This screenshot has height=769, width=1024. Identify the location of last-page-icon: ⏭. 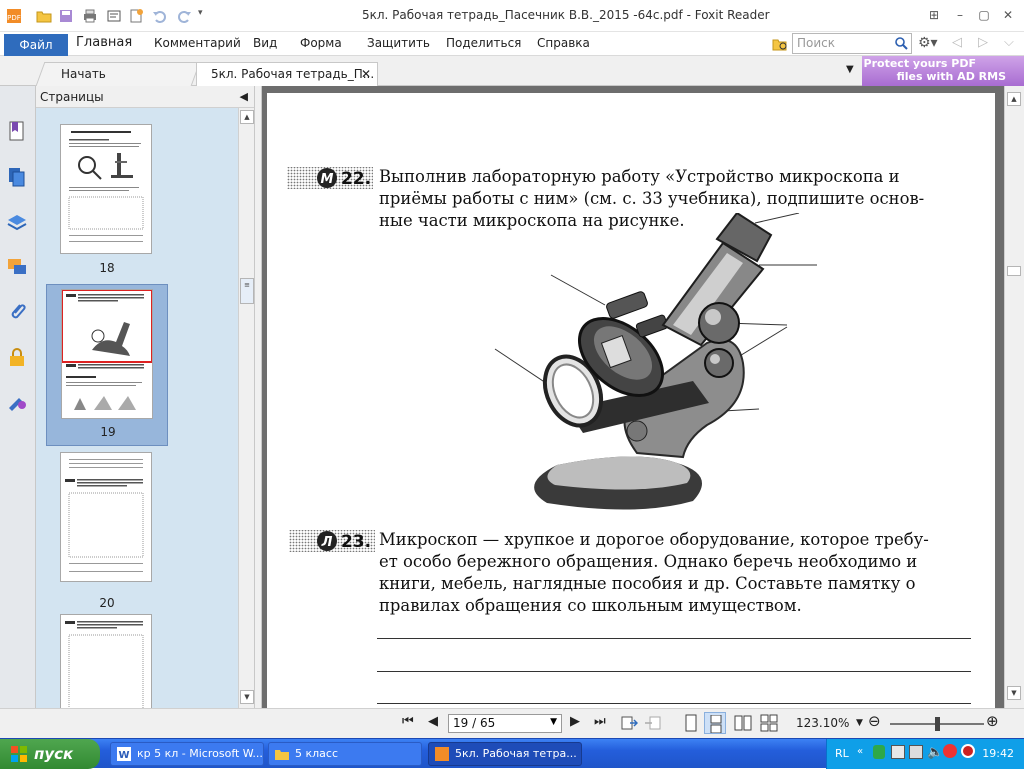
(600, 721).